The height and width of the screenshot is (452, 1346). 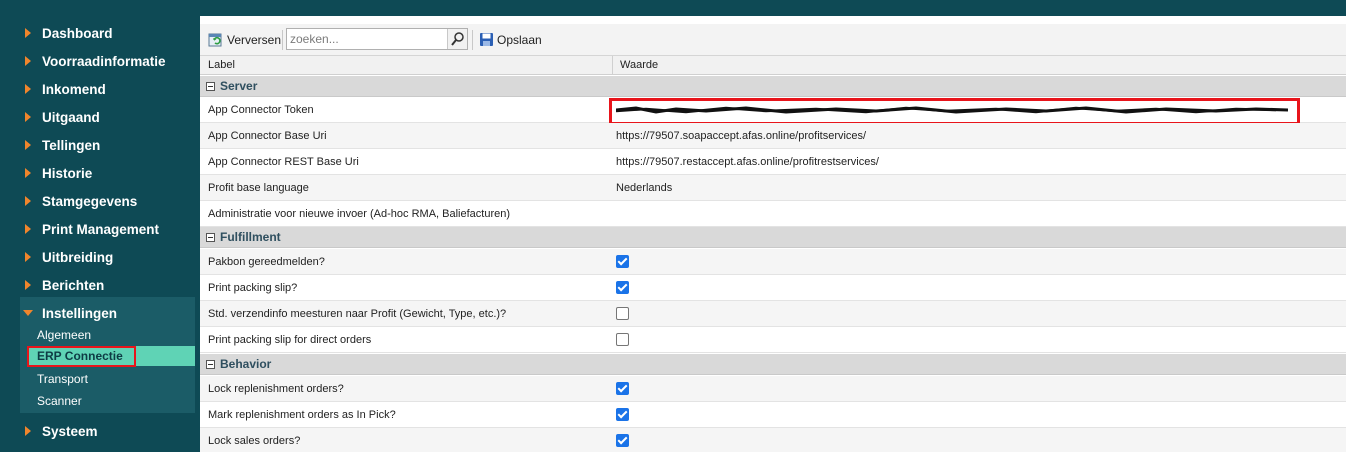 I want to click on row-label: Lock sales orders?, so click(x=254, y=441).